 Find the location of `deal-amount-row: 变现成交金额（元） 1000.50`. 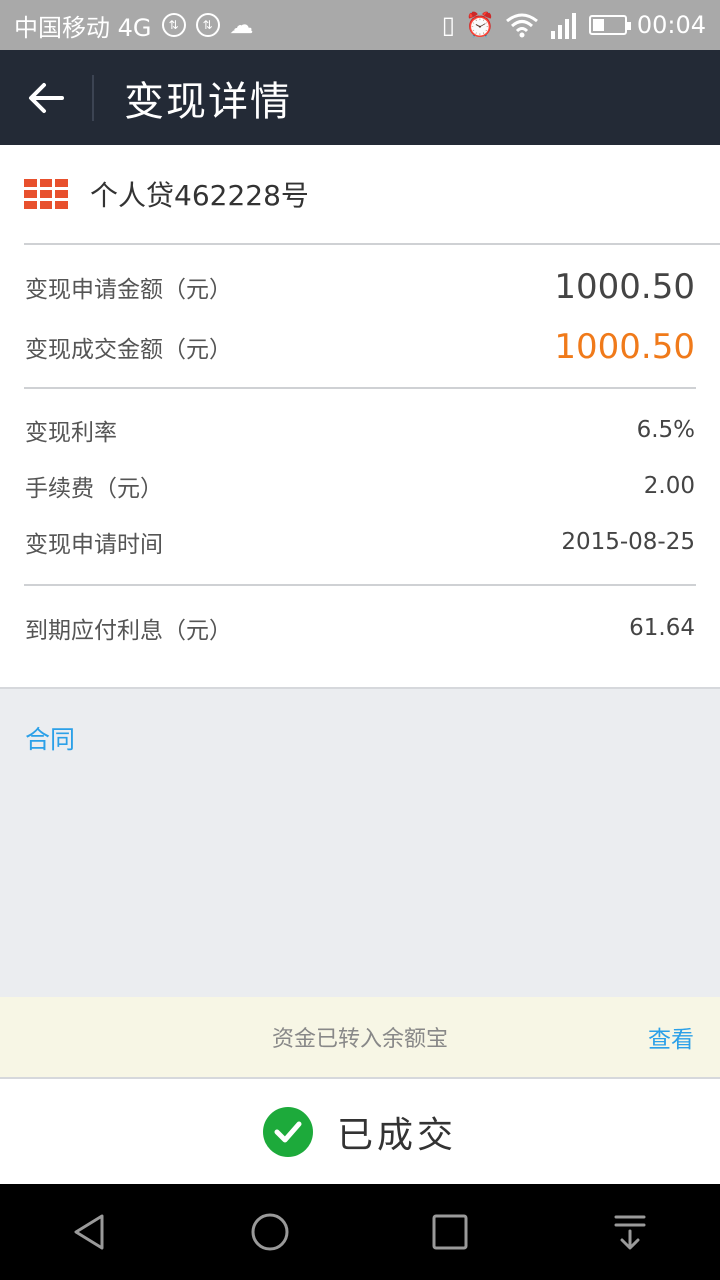

deal-amount-row: 变现成交金额（元） 1000.50 is located at coordinates (360, 347).